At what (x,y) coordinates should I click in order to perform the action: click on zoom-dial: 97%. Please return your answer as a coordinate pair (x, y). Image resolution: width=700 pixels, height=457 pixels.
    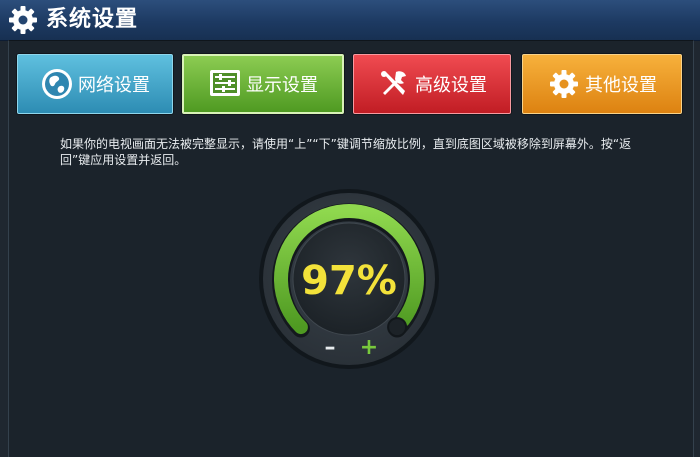
    Looking at the image, I should click on (349, 282).